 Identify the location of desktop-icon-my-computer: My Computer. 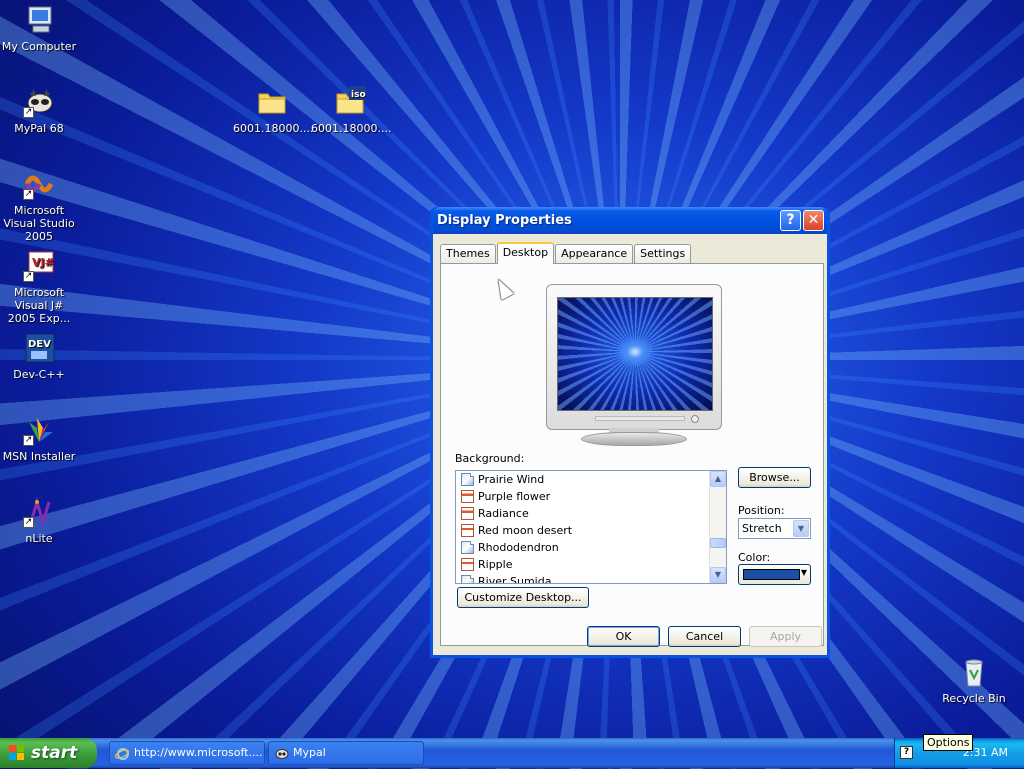
(39, 28).